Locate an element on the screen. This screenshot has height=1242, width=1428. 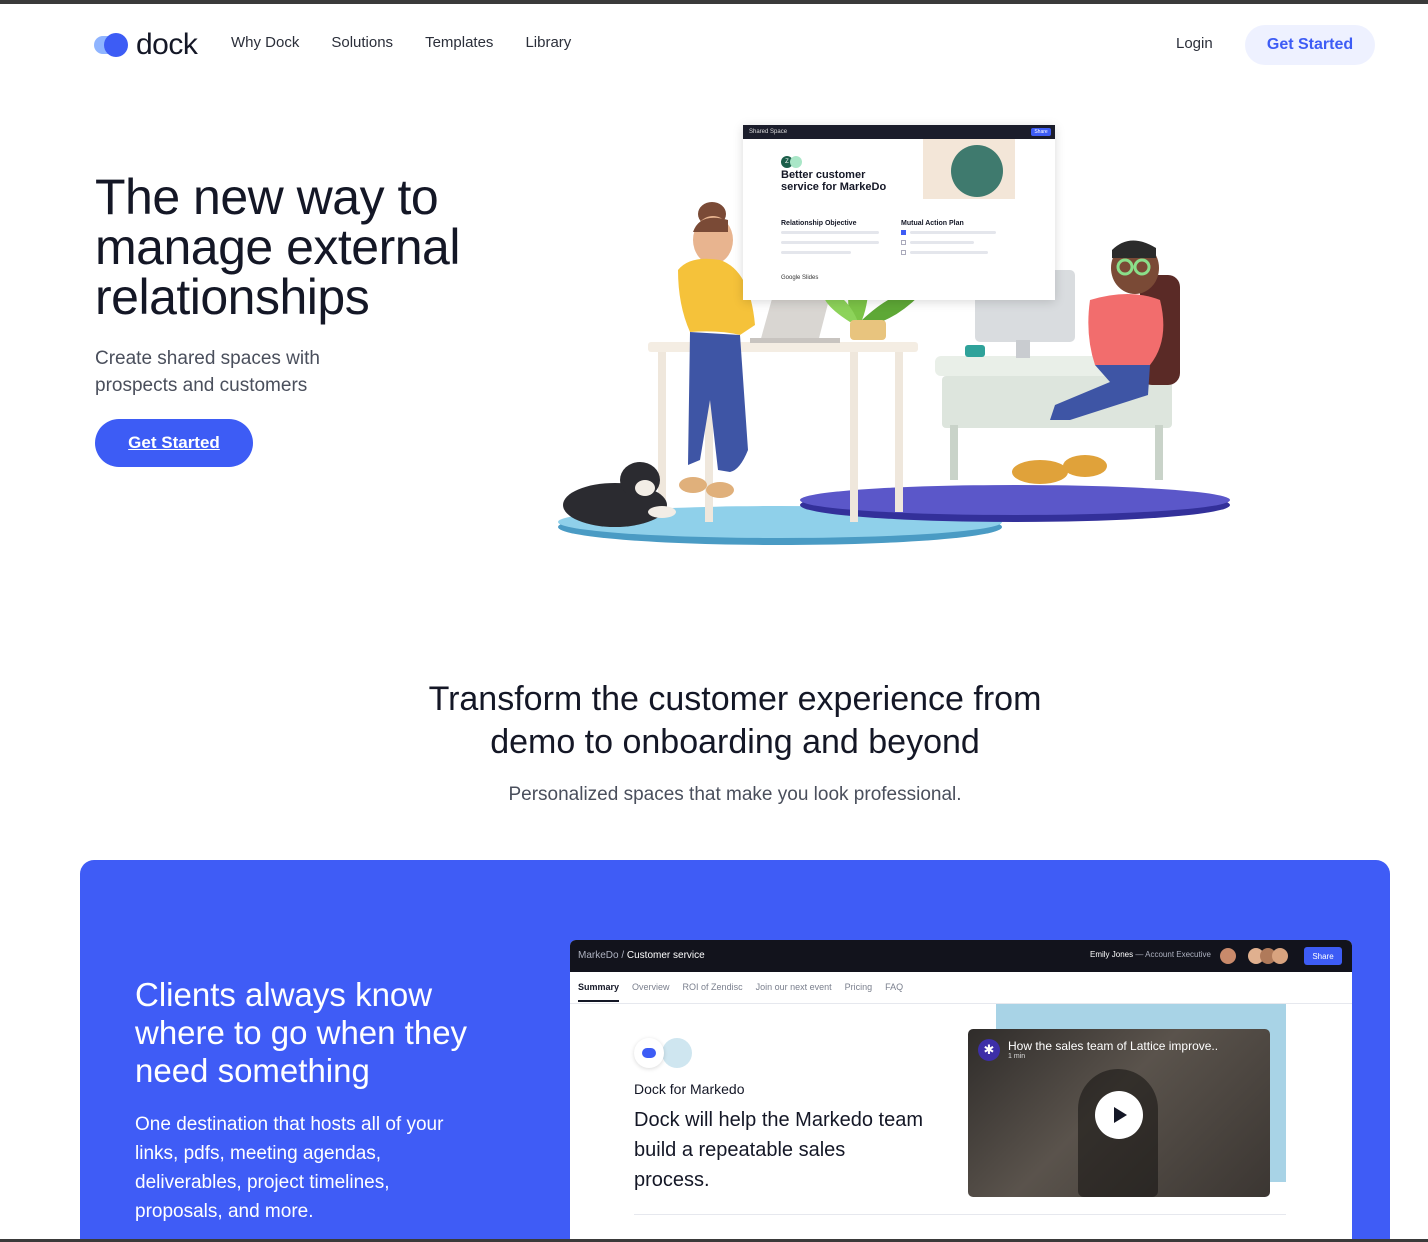
play-icon is located at coordinates (1119, 1115).